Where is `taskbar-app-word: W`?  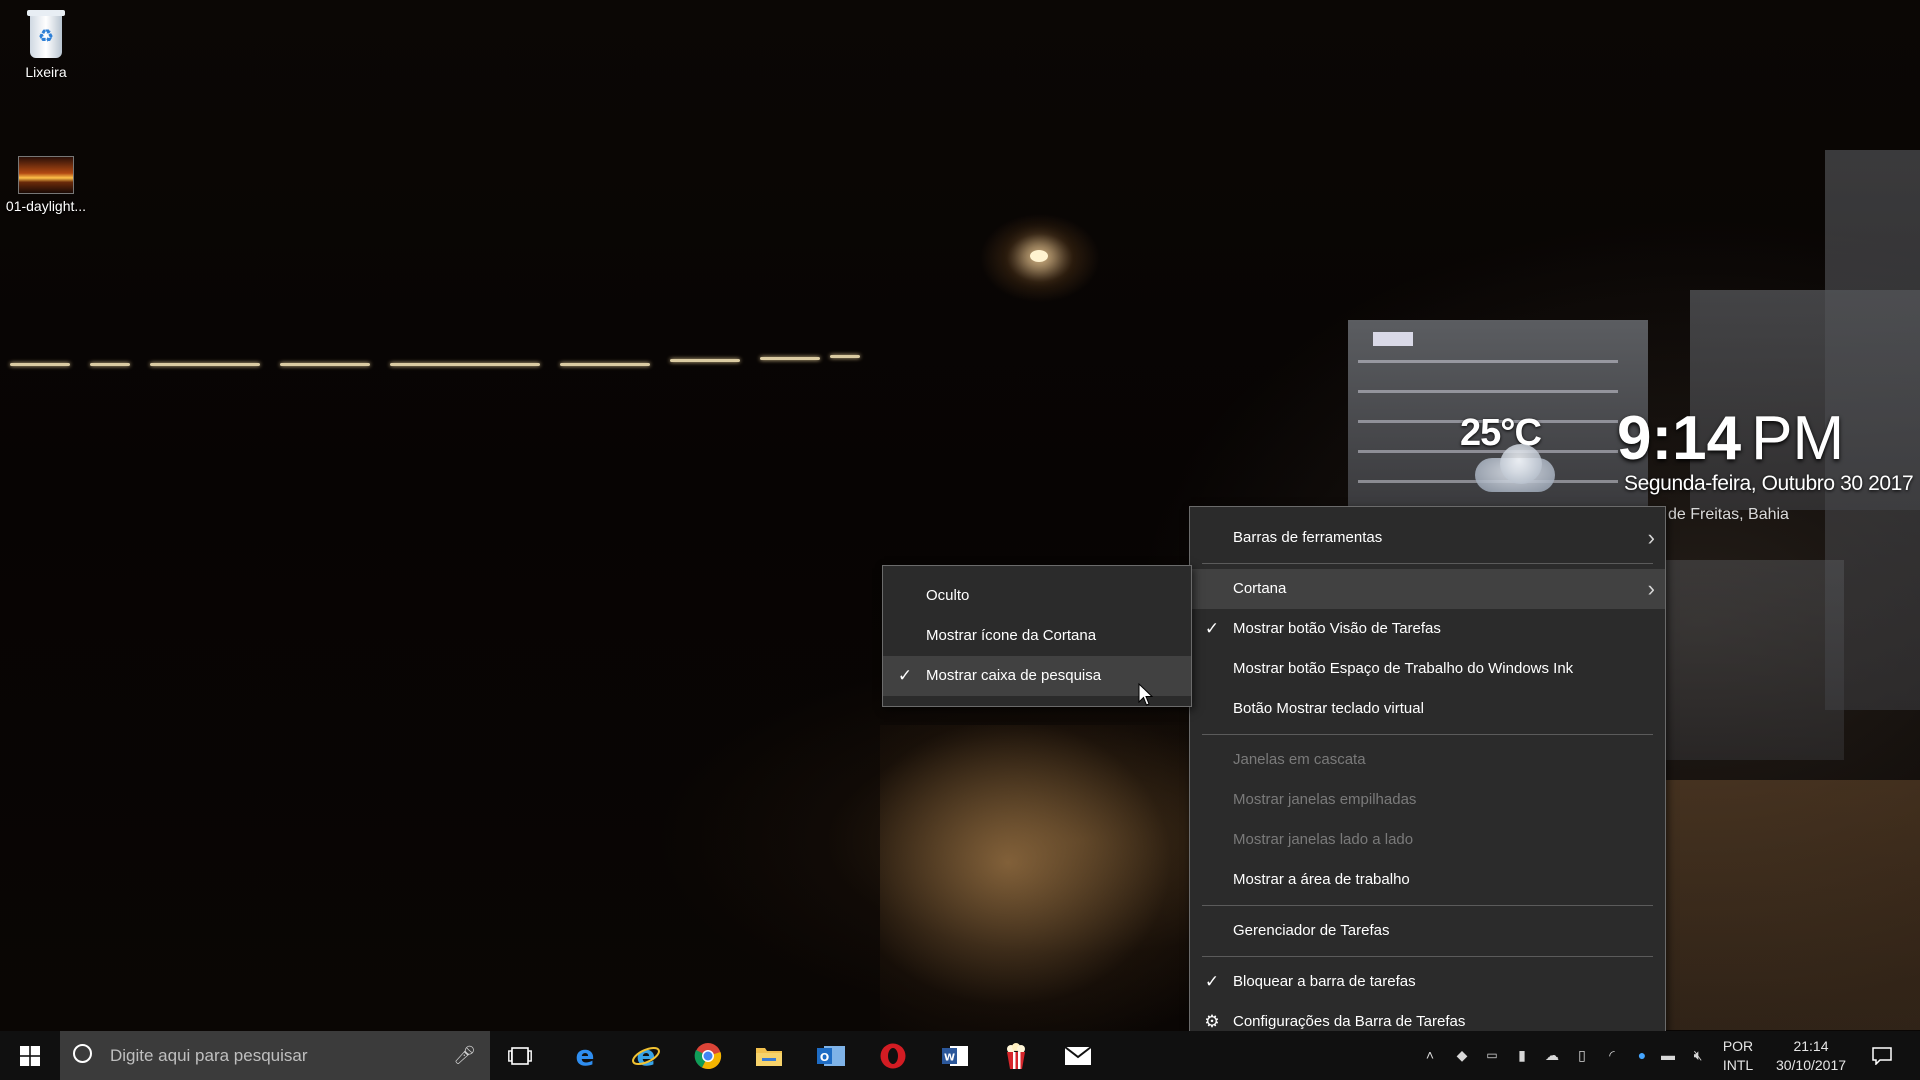 taskbar-app-word: W is located at coordinates (955, 1055).